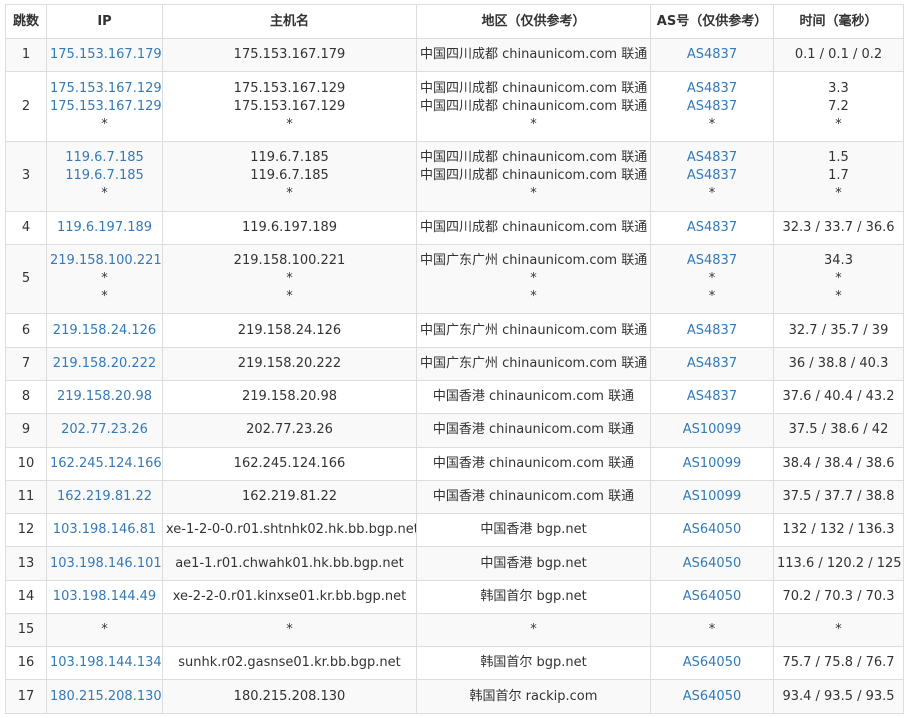  I want to click on time-text: 70.2 / 70.3 / 70.3, so click(838, 596).